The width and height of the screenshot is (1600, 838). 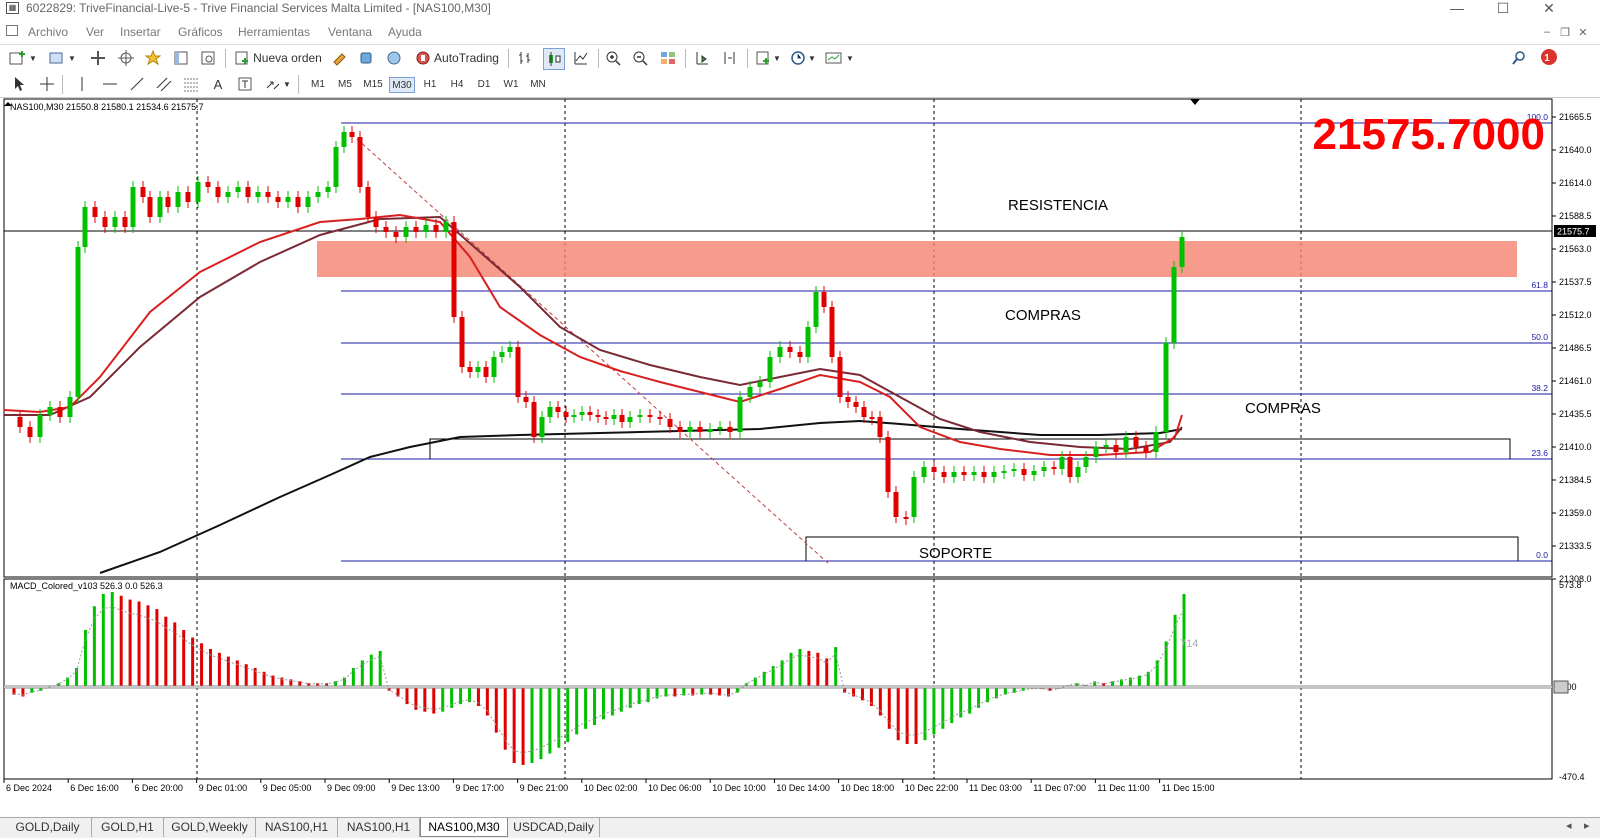 What do you see at coordinates (153, 58) in the screenshot?
I see `favorites-icon` at bounding box center [153, 58].